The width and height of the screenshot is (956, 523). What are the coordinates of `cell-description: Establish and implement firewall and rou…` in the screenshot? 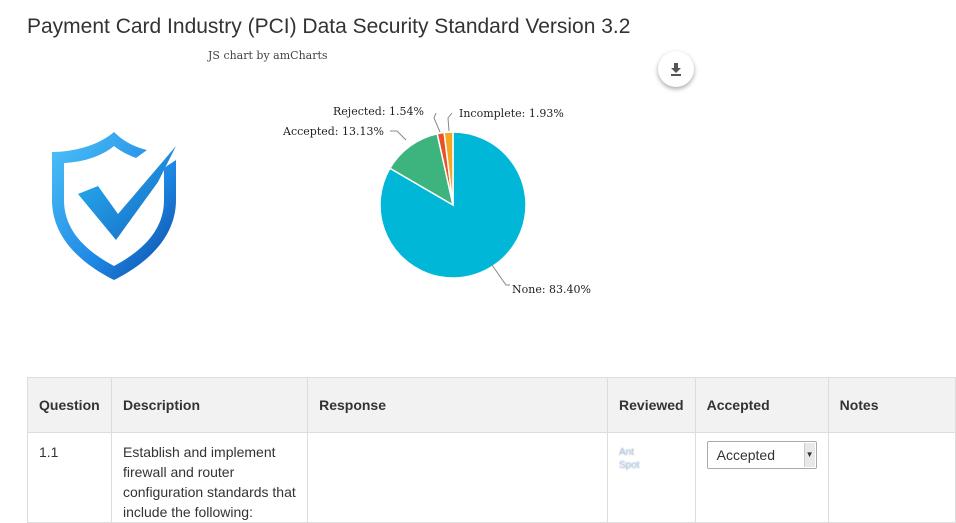 It's located at (209, 477).